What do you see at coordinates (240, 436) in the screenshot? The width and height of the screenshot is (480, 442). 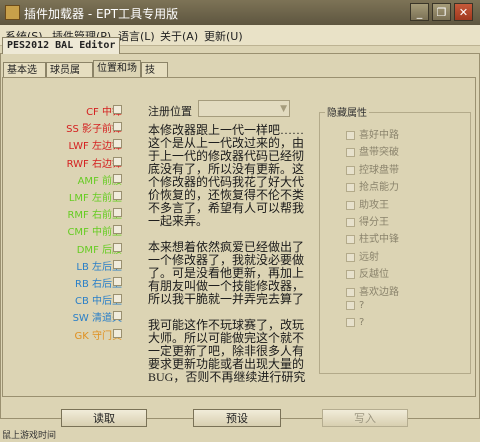 I see `status-bar: 鼠上游戏时间` at bounding box center [240, 436].